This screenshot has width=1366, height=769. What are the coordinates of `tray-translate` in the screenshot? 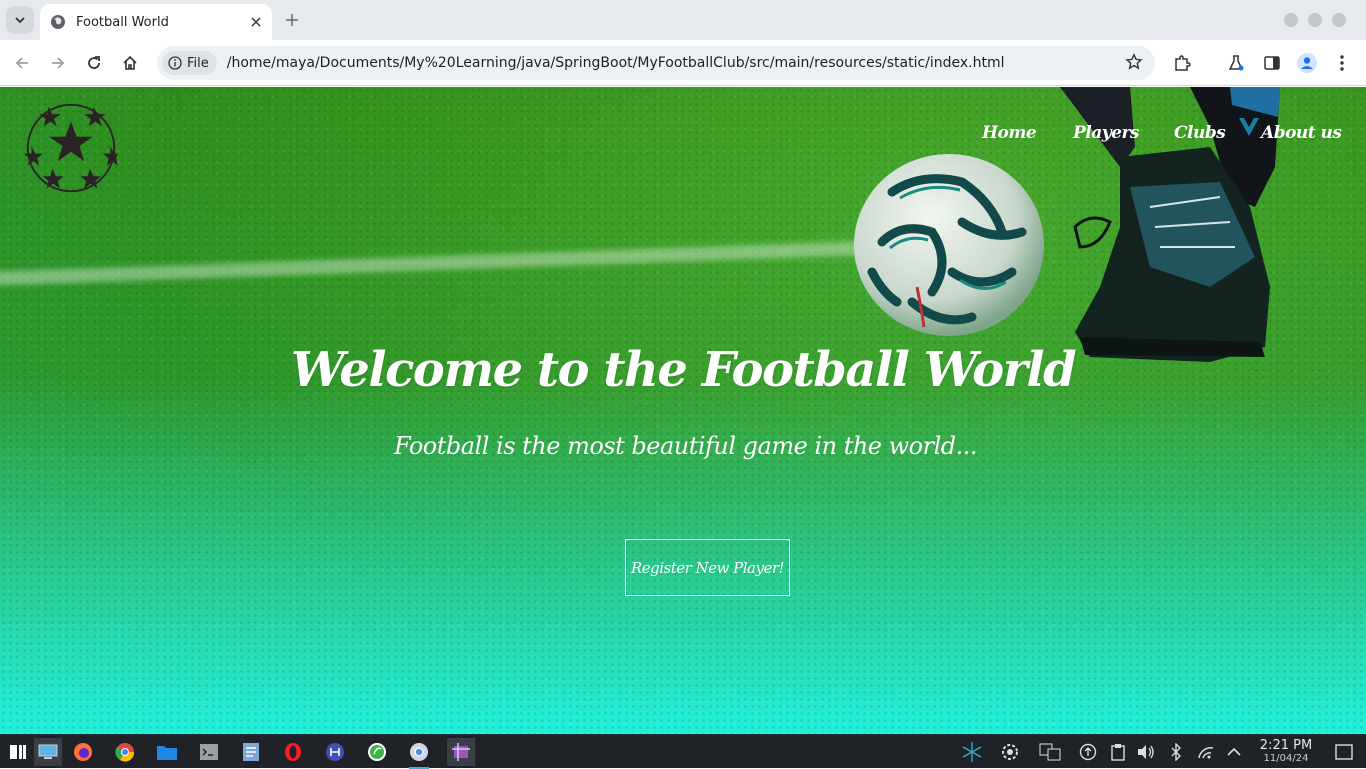 It's located at (1050, 752).